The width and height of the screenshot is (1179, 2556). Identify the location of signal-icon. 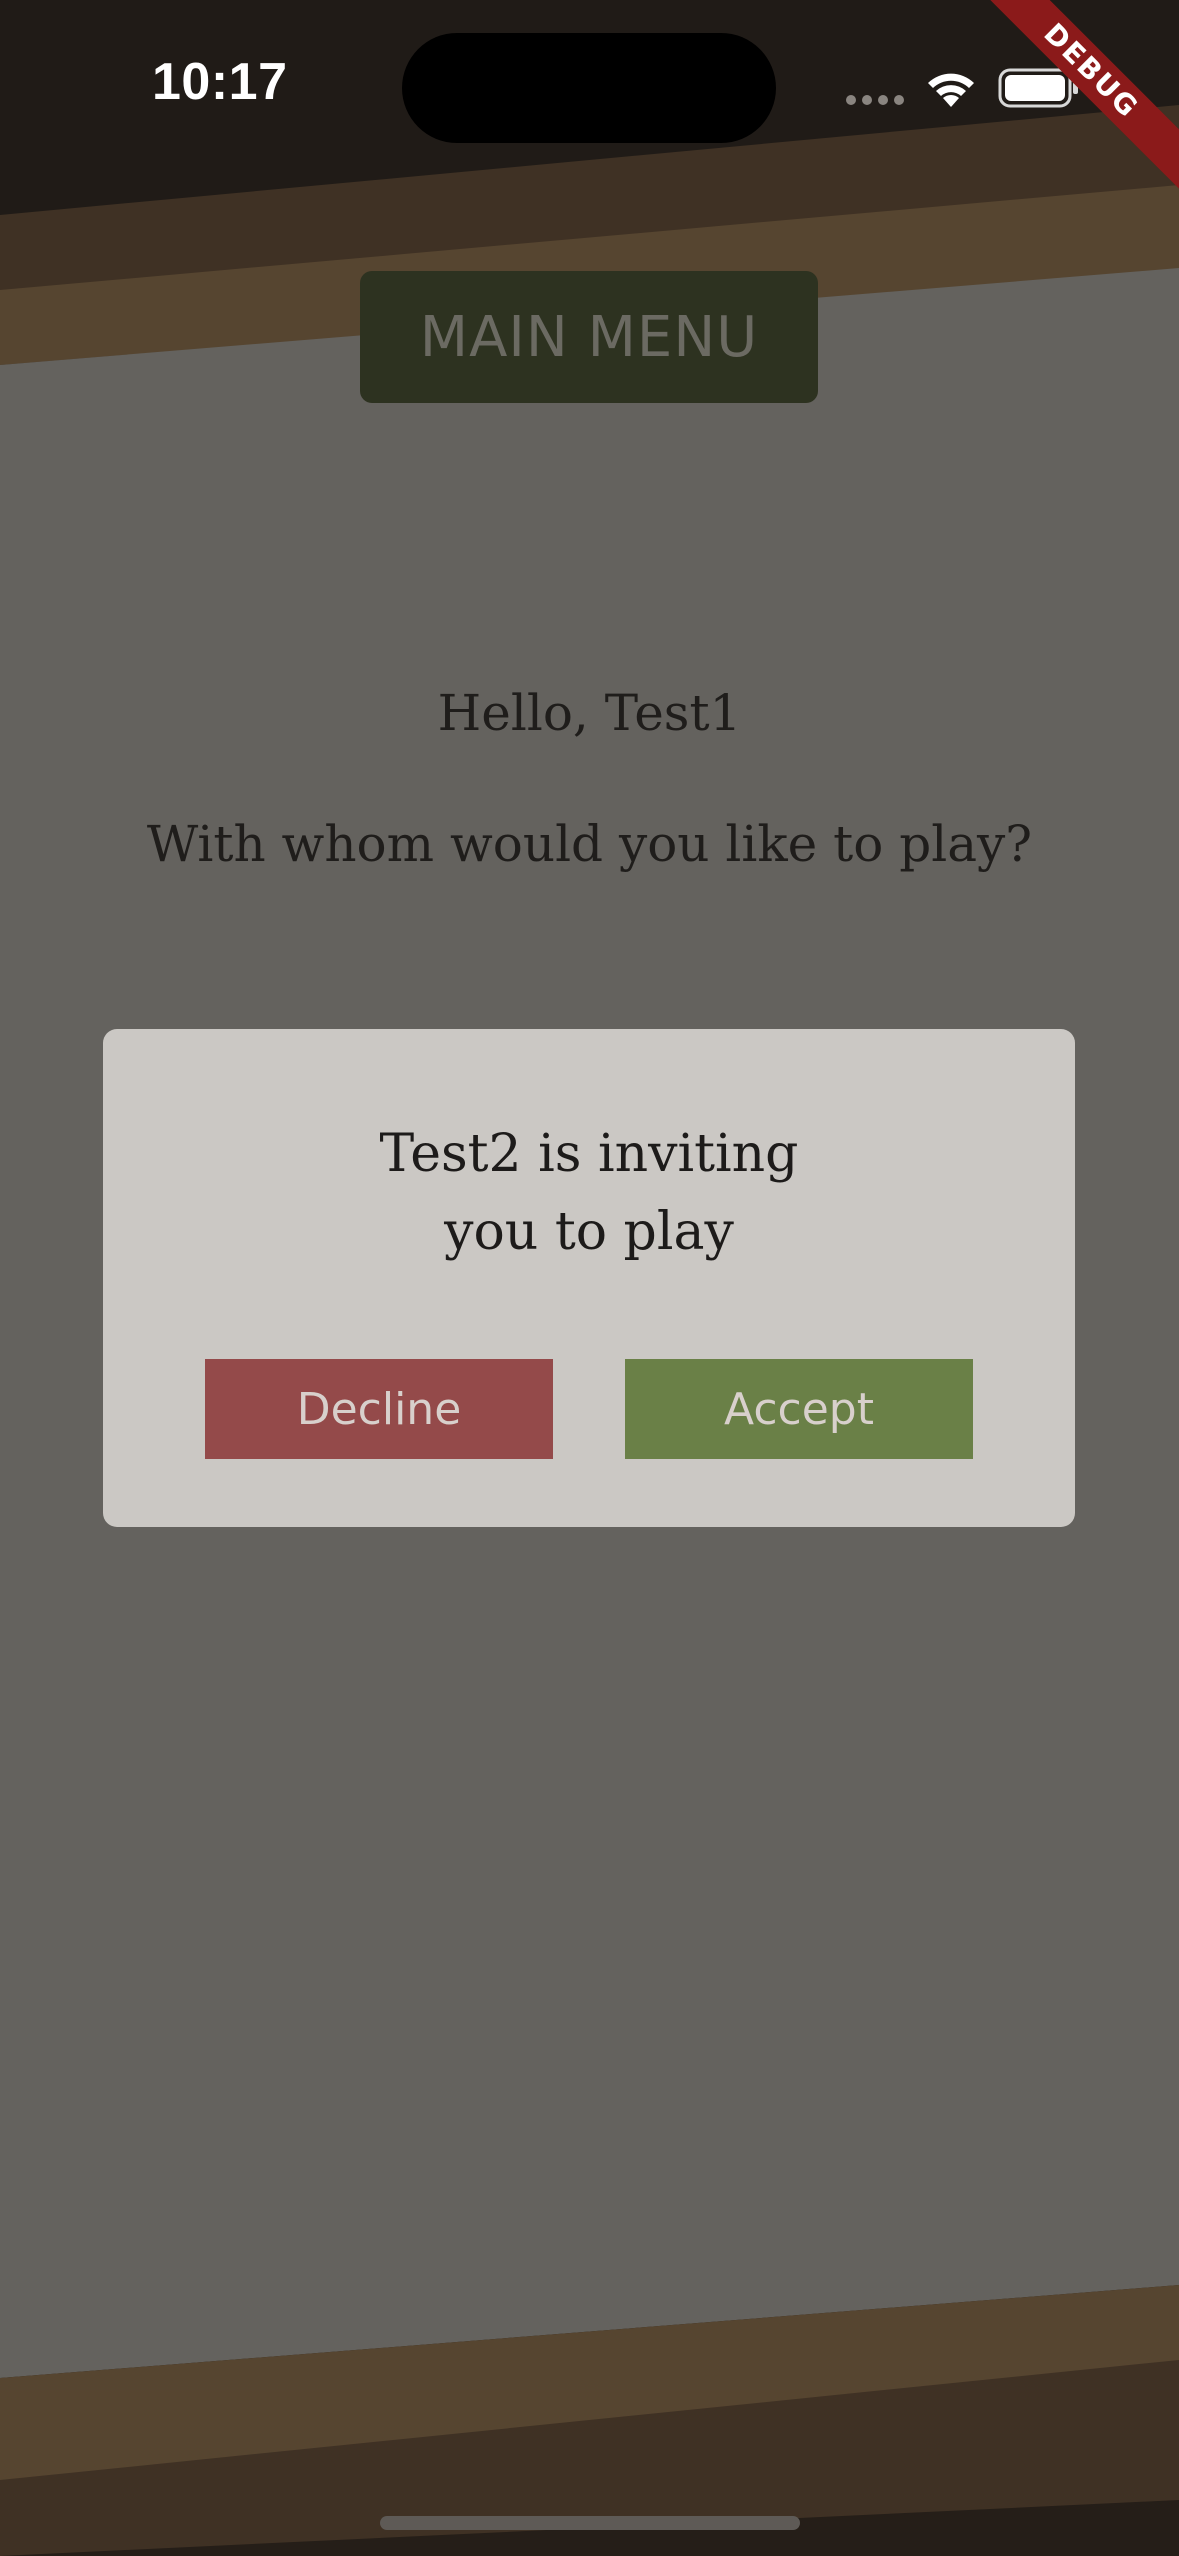
(875, 100).